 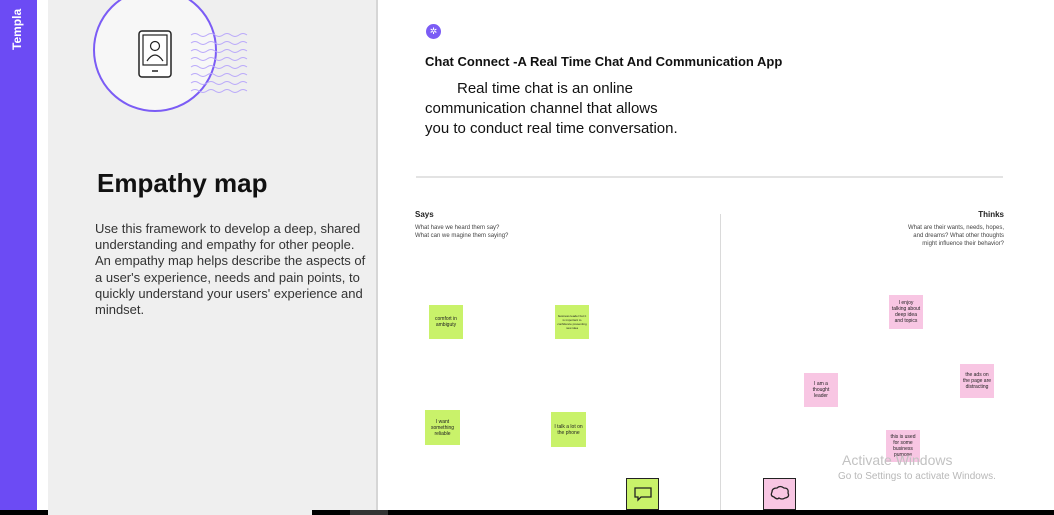 I want to click on thought-tool-button, so click(x=779, y=494).